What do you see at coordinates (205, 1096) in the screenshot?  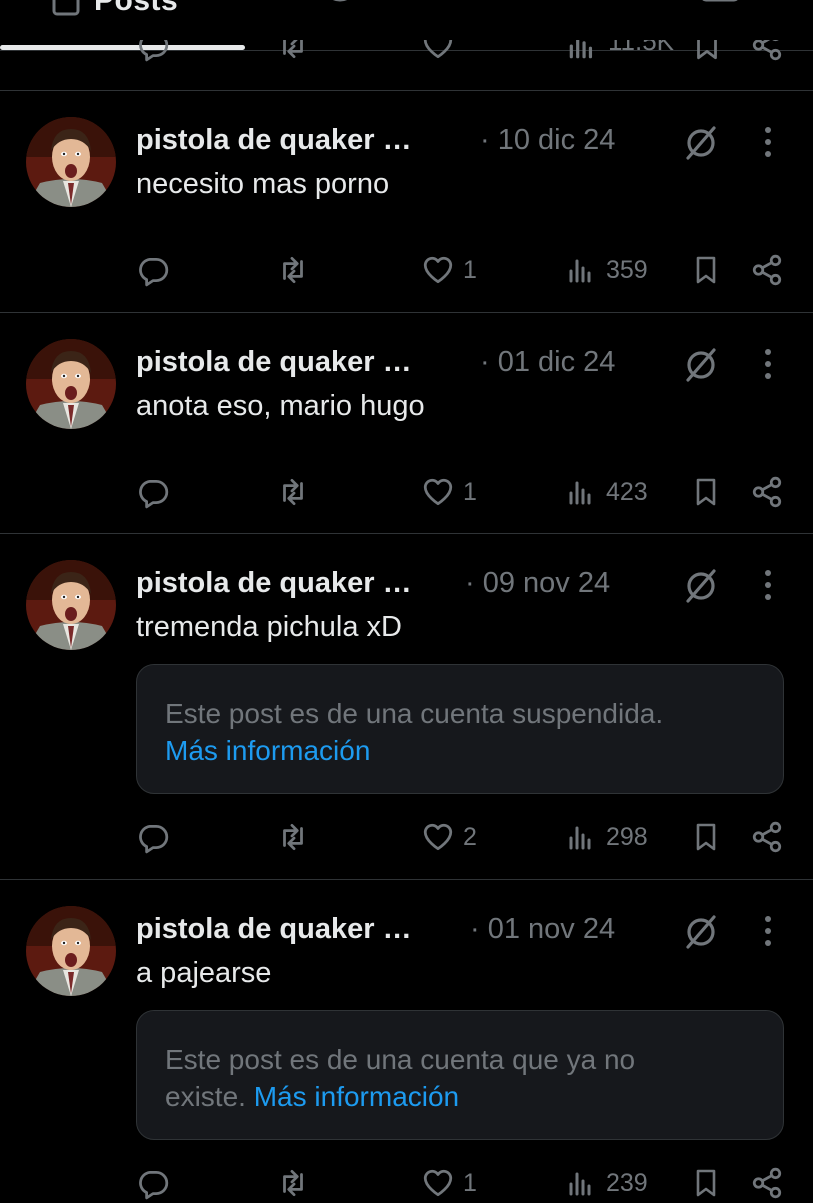 I see `notice-text-line2: existe.` at bounding box center [205, 1096].